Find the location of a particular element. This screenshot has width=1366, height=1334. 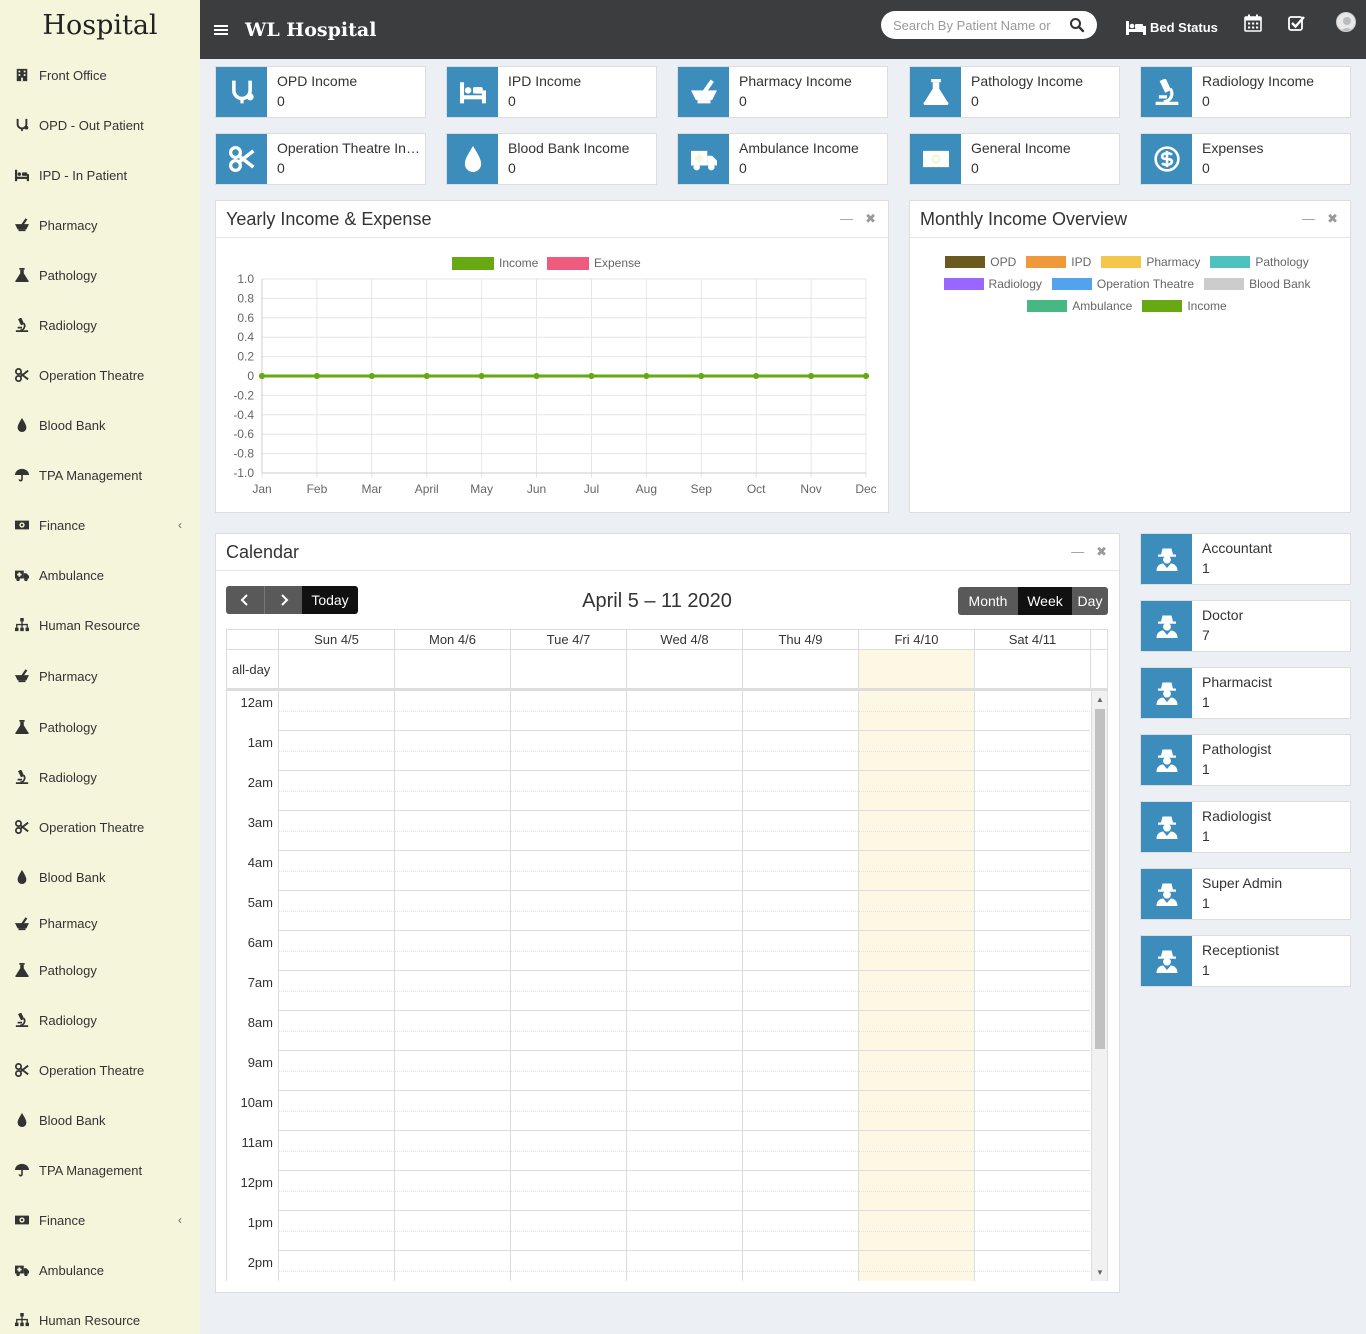

calendar-scrollbar: ▲ ▼ is located at coordinates (1099, 986).